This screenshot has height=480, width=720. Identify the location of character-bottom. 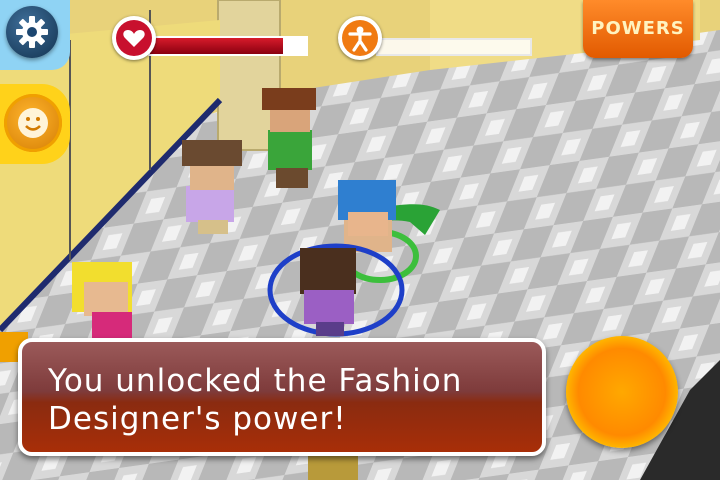
(333, 468).